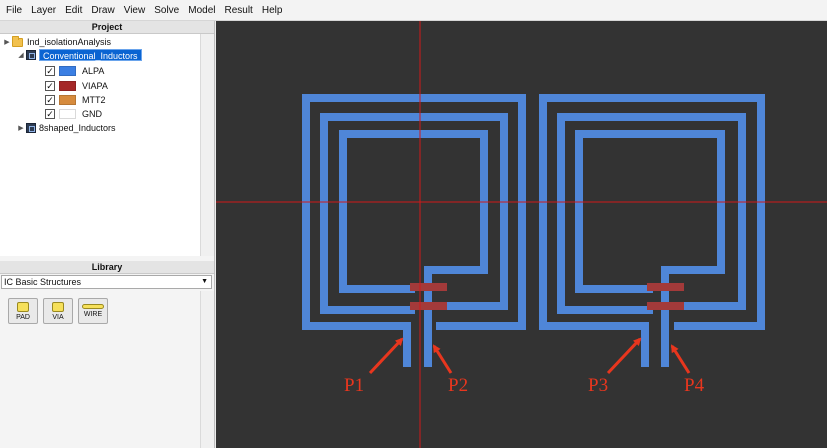  I want to click on layer-name: GND, so click(92, 114).